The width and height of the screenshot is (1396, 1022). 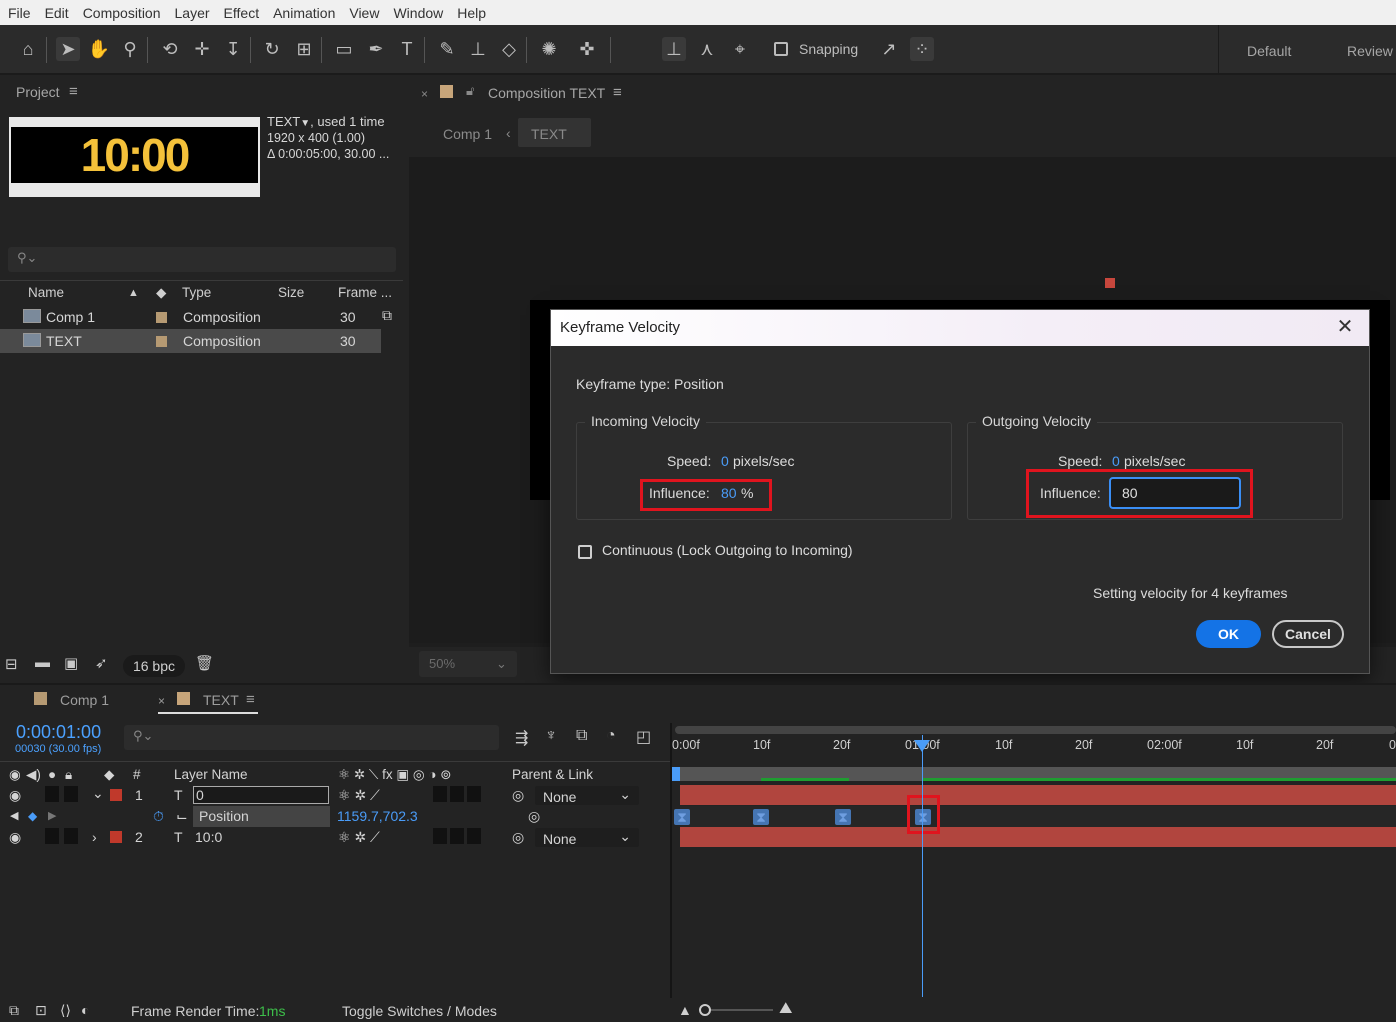 What do you see at coordinates (196, 292) in the screenshot?
I see `column-type: Type` at bounding box center [196, 292].